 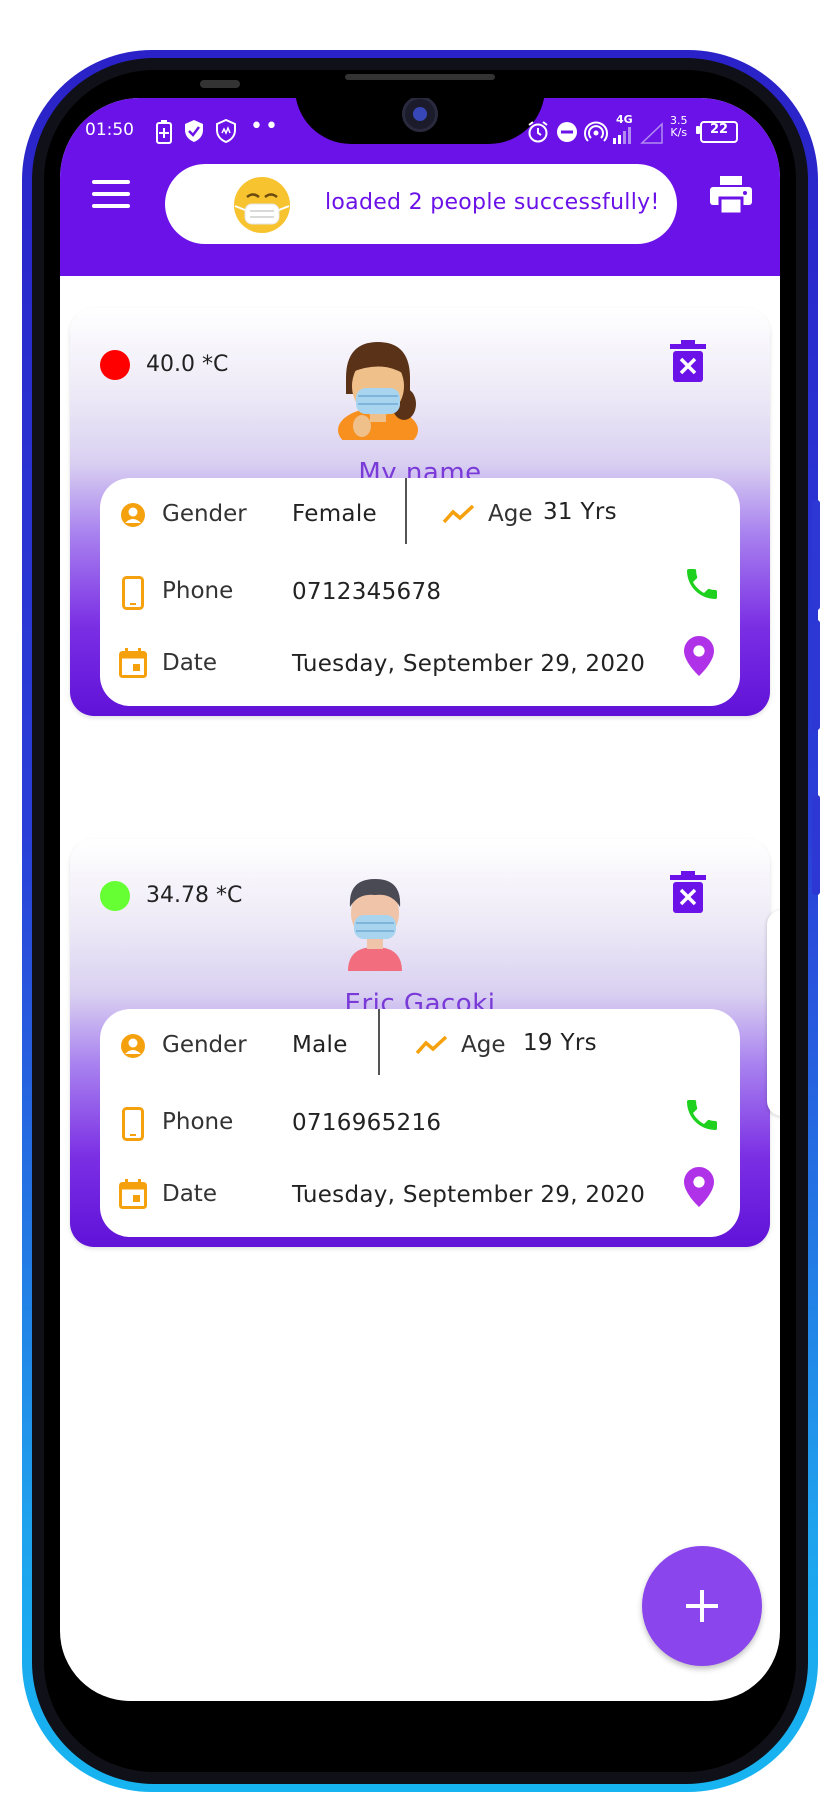 What do you see at coordinates (187, 364) in the screenshot?
I see `temperature: 40.0 *C` at bounding box center [187, 364].